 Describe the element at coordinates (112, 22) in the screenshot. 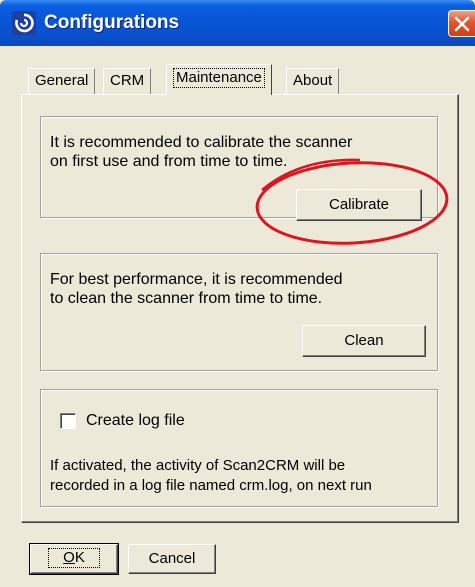

I see `window-title: Configurations` at that location.